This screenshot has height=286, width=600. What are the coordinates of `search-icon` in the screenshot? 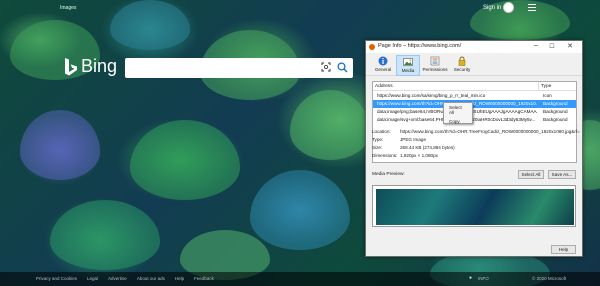 It's located at (342, 67).